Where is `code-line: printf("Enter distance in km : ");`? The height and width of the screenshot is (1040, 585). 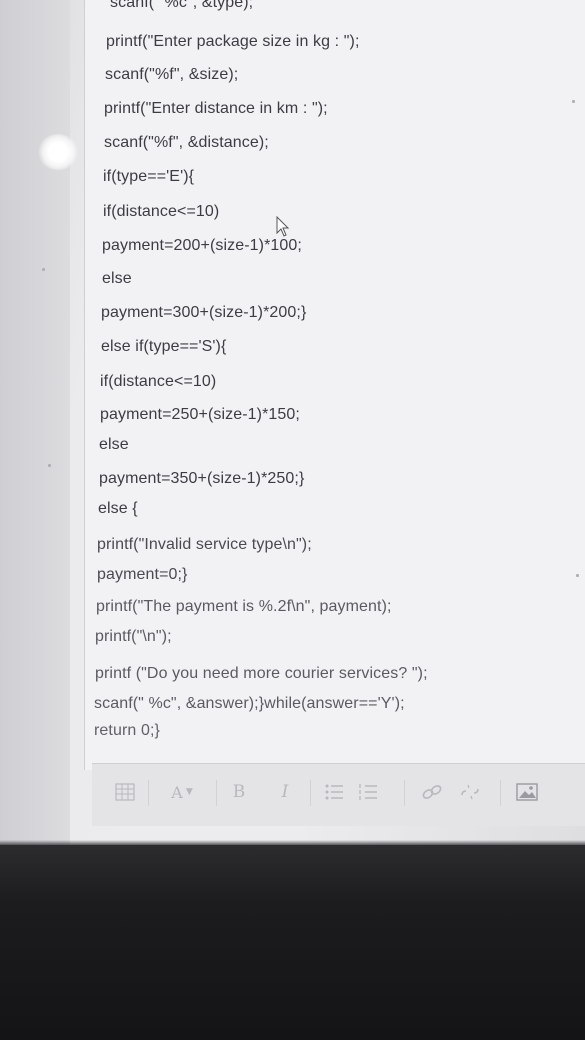 code-line: printf("Enter distance in km : "); is located at coordinates (216, 109).